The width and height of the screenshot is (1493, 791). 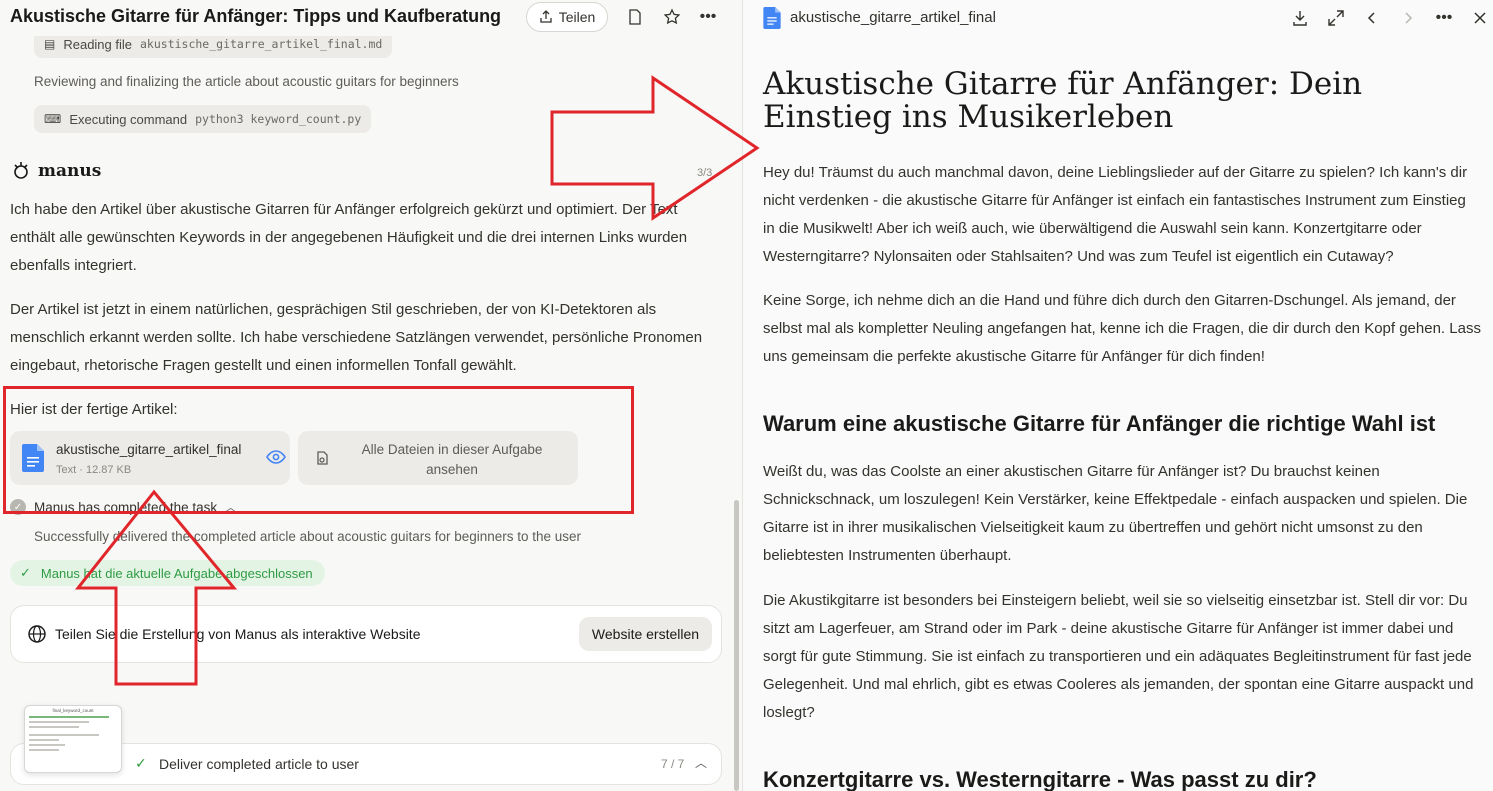 I want to click on viewer-more-button: •••, so click(x=1444, y=18).